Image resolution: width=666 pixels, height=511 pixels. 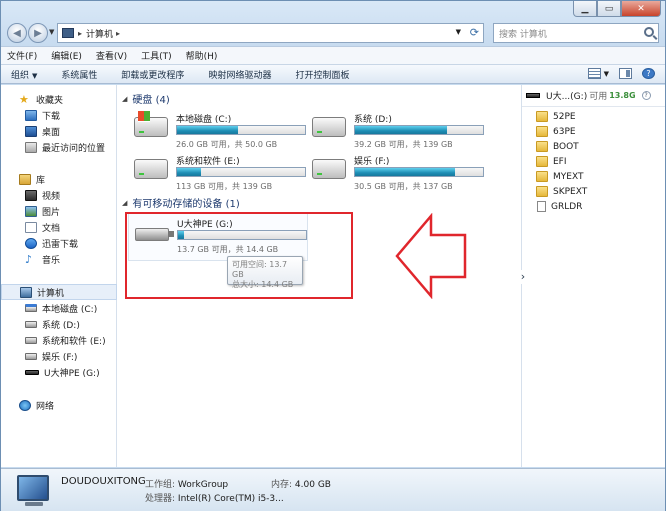 I want to click on drive-d: 系统 (D:) 39.2 GB 可用，共 139 GB, so click(x=396, y=133).